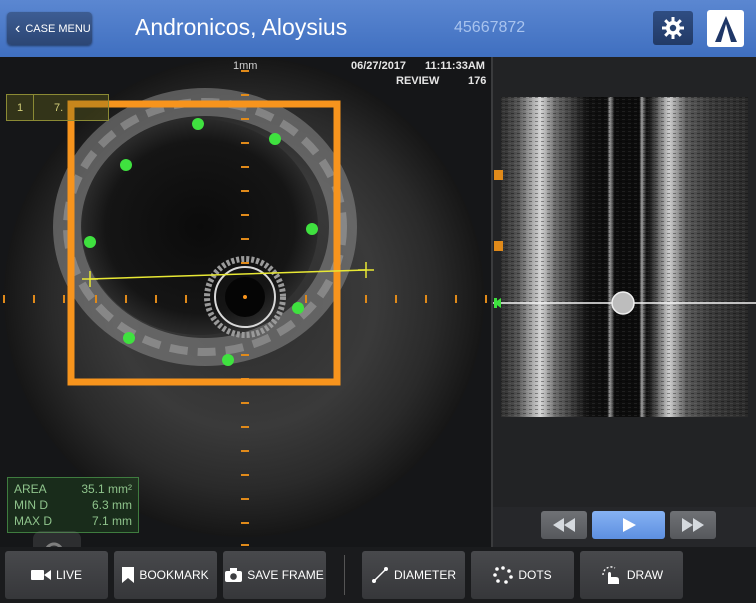 The height and width of the screenshot is (603, 756). I want to click on play-icon, so click(629, 525).